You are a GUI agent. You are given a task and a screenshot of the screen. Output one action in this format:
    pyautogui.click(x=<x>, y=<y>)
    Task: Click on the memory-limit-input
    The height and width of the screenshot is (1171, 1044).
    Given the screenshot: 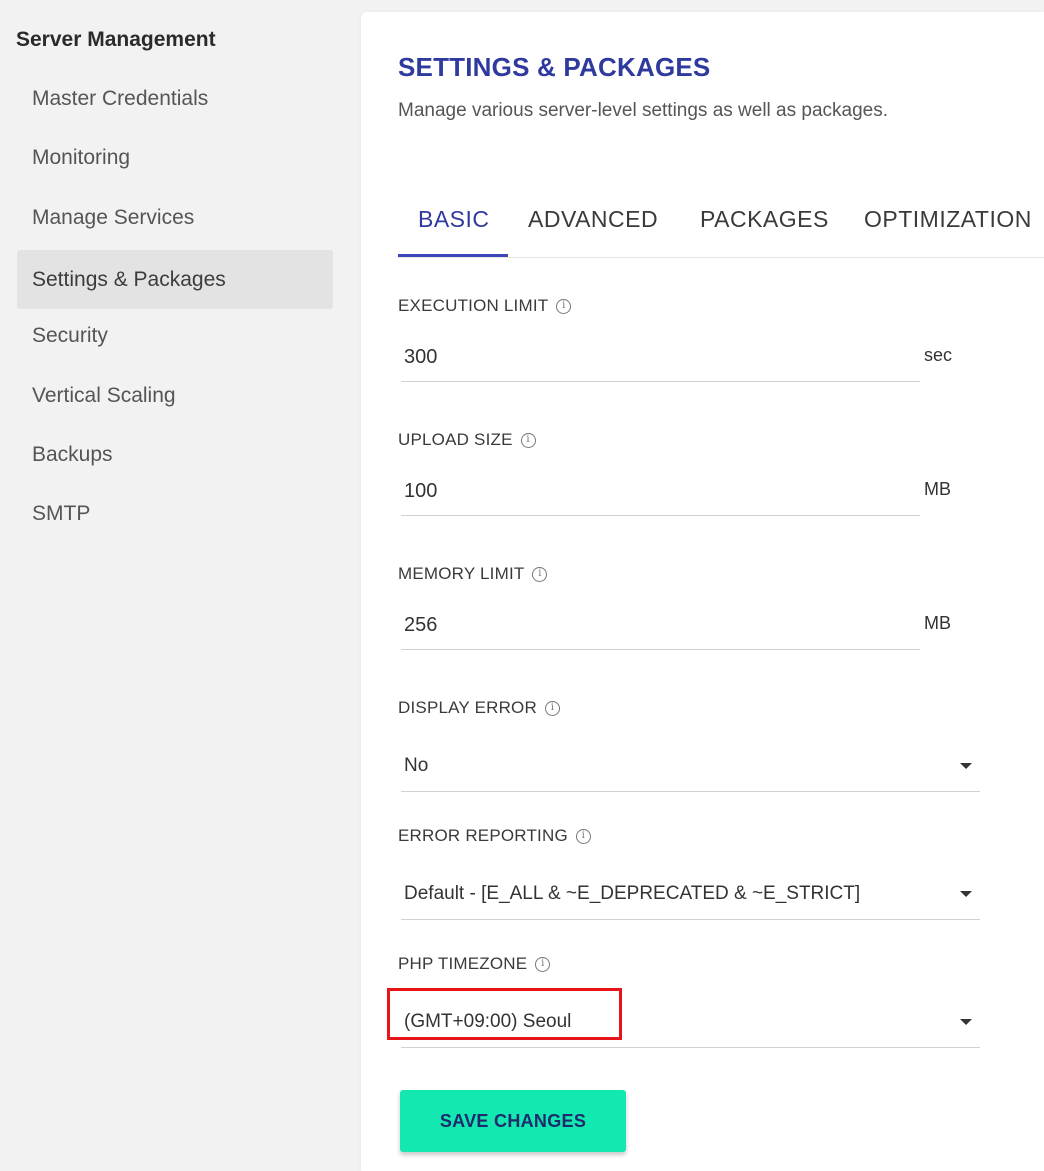 What is the action you would take?
    pyautogui.click(x=660, y=626)
    